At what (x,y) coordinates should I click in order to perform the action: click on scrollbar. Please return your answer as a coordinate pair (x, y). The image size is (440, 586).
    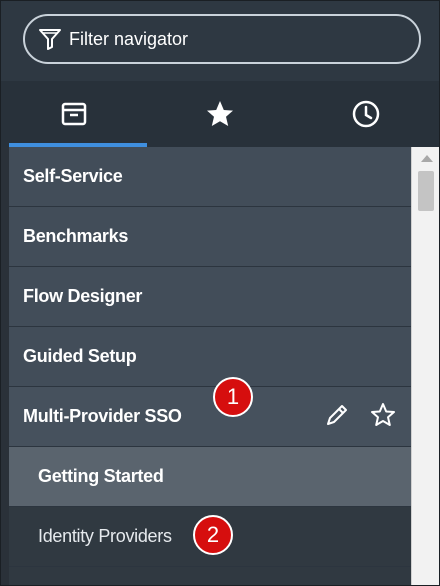
    Looking at the image, I should click on (425, 366).